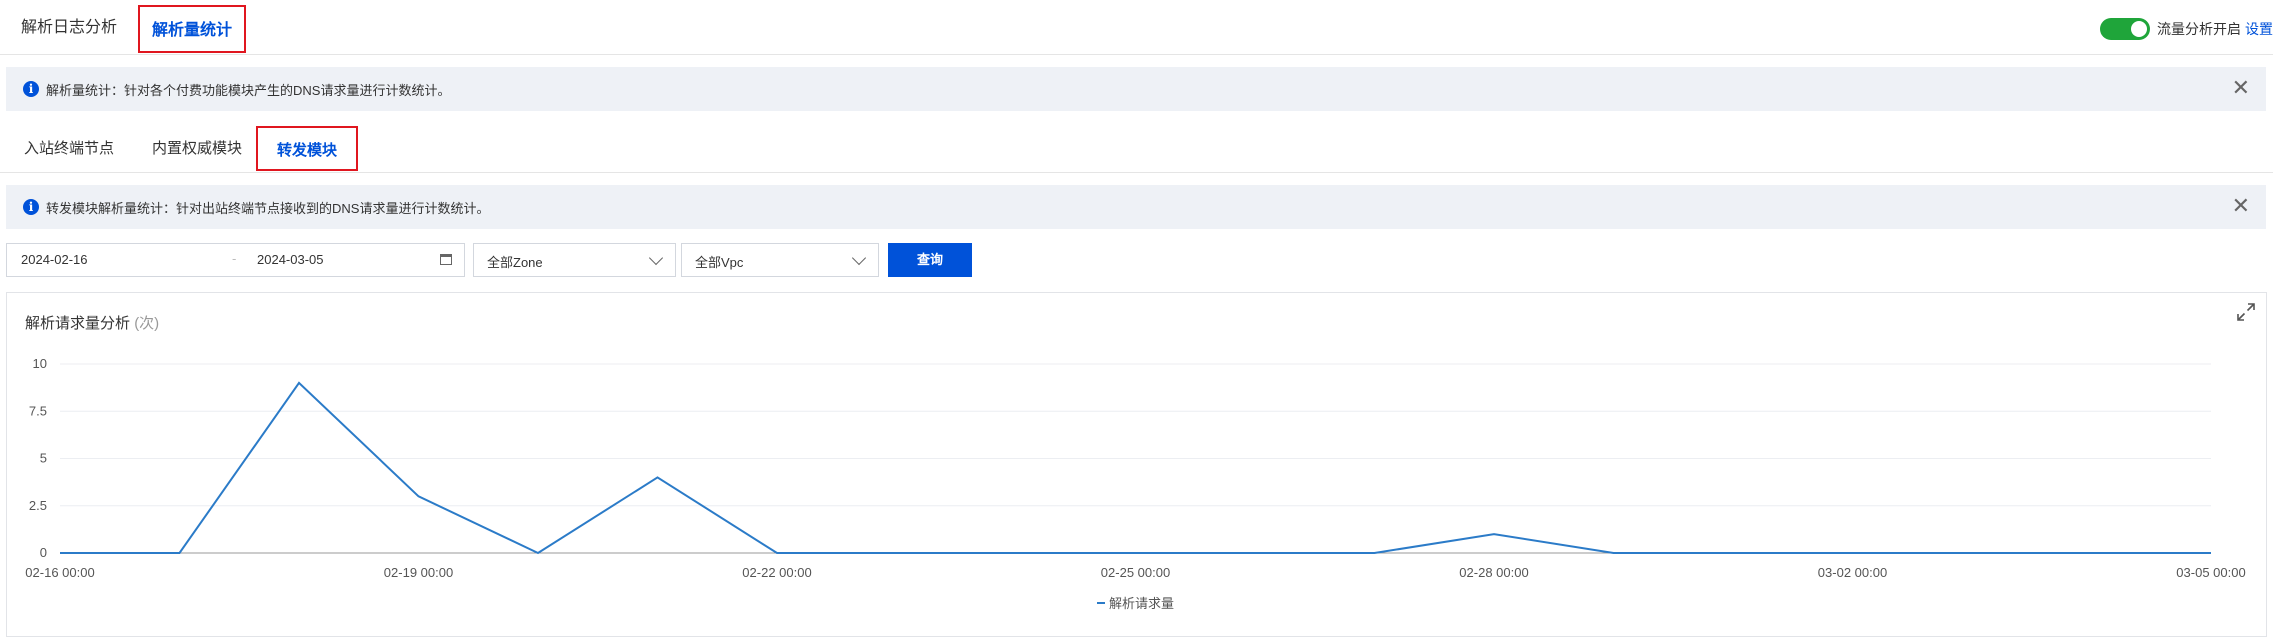  Describe the element at coordinates (38, 410) in the screenshot. I see `y-tick-label: 7.5` at that location.